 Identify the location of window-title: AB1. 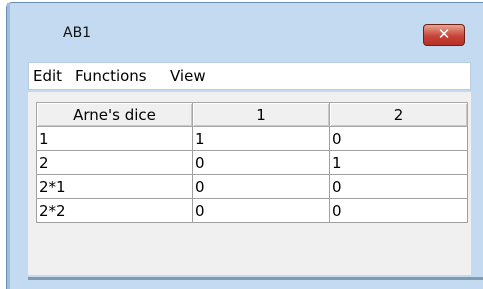
(77, 33).